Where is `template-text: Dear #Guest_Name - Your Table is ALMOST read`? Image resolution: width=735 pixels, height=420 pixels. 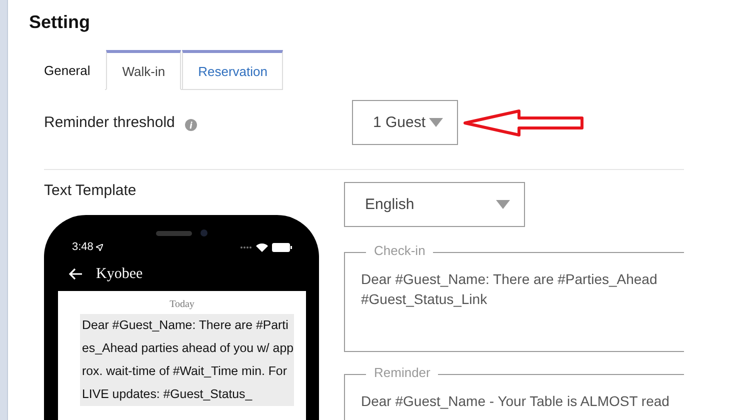 template-text: Dear #Guest_Name - Your Table is ALMOST read is located at coordinates (515, 401).